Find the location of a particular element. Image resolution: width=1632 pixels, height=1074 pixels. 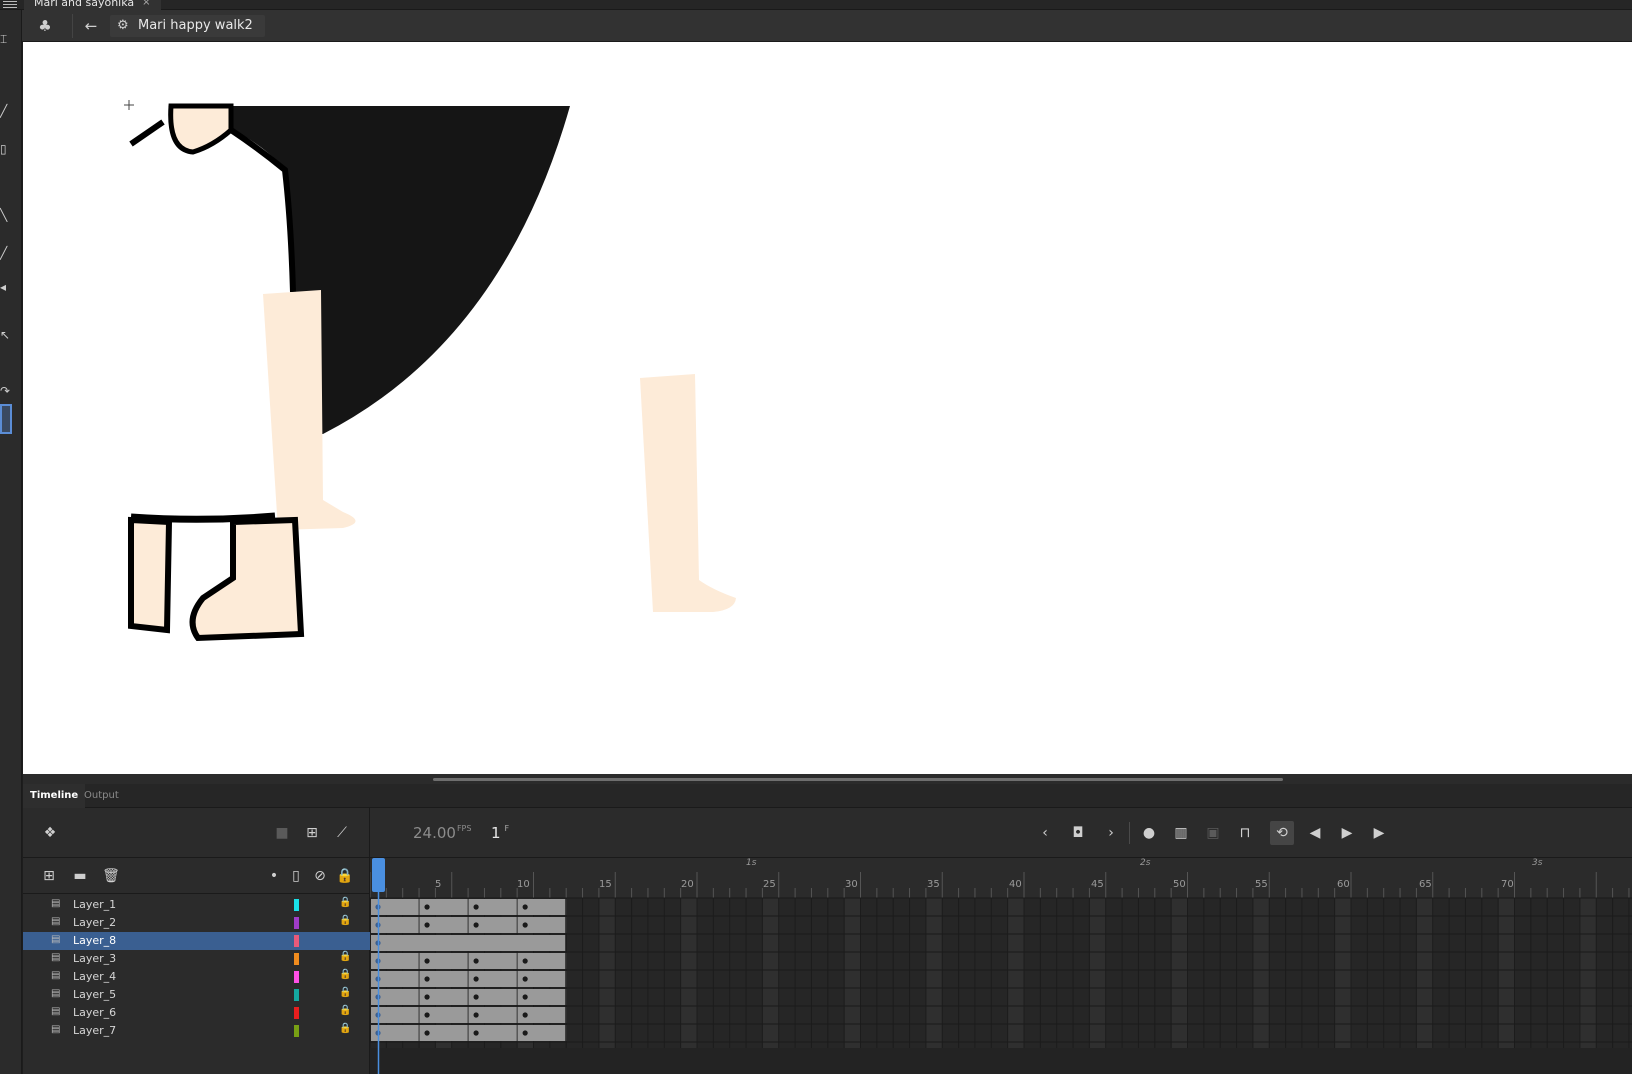

layer-parenting-icon: ⊞ is located at coordinates (312, 833).